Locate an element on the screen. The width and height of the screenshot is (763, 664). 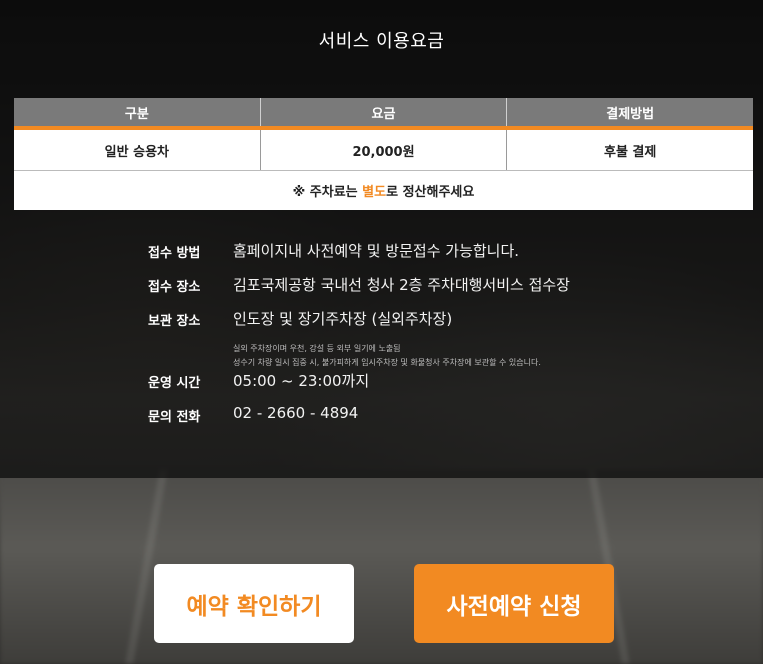
info-label: 보관 장소 is located at coordinates (174, 321).